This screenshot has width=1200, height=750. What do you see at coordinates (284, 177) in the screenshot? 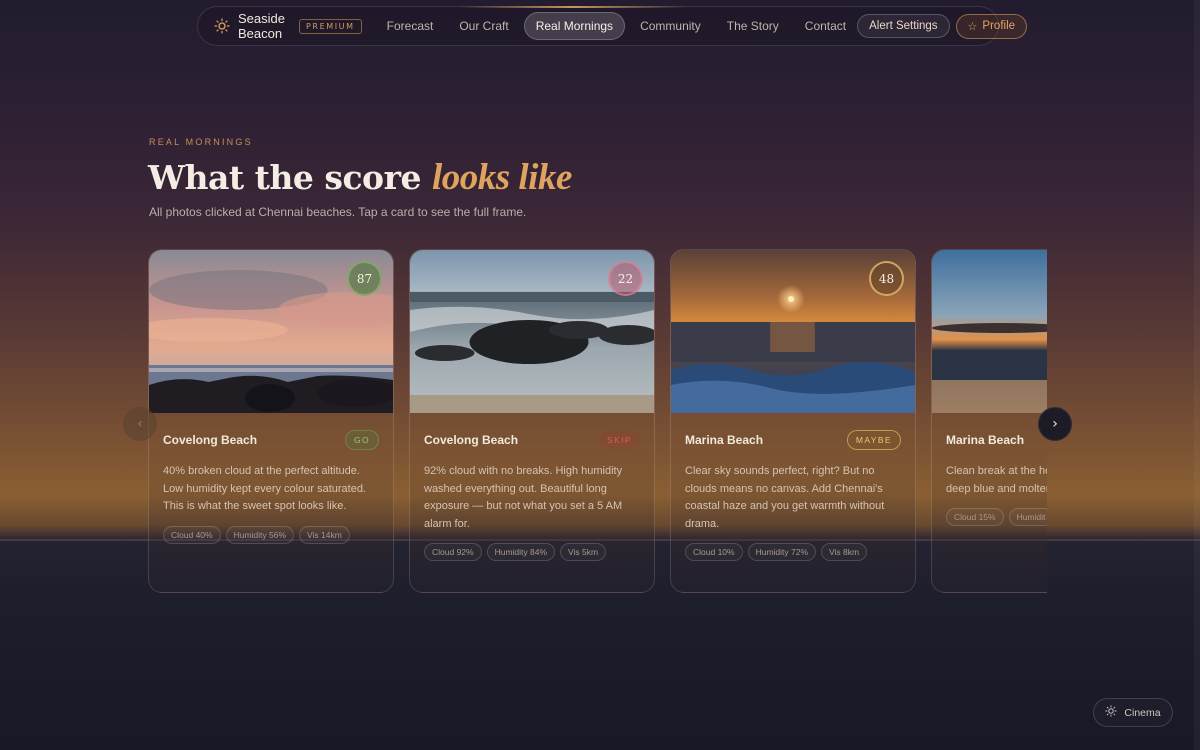
I see `title-plain: What the score` at bounding box center [284, 177].